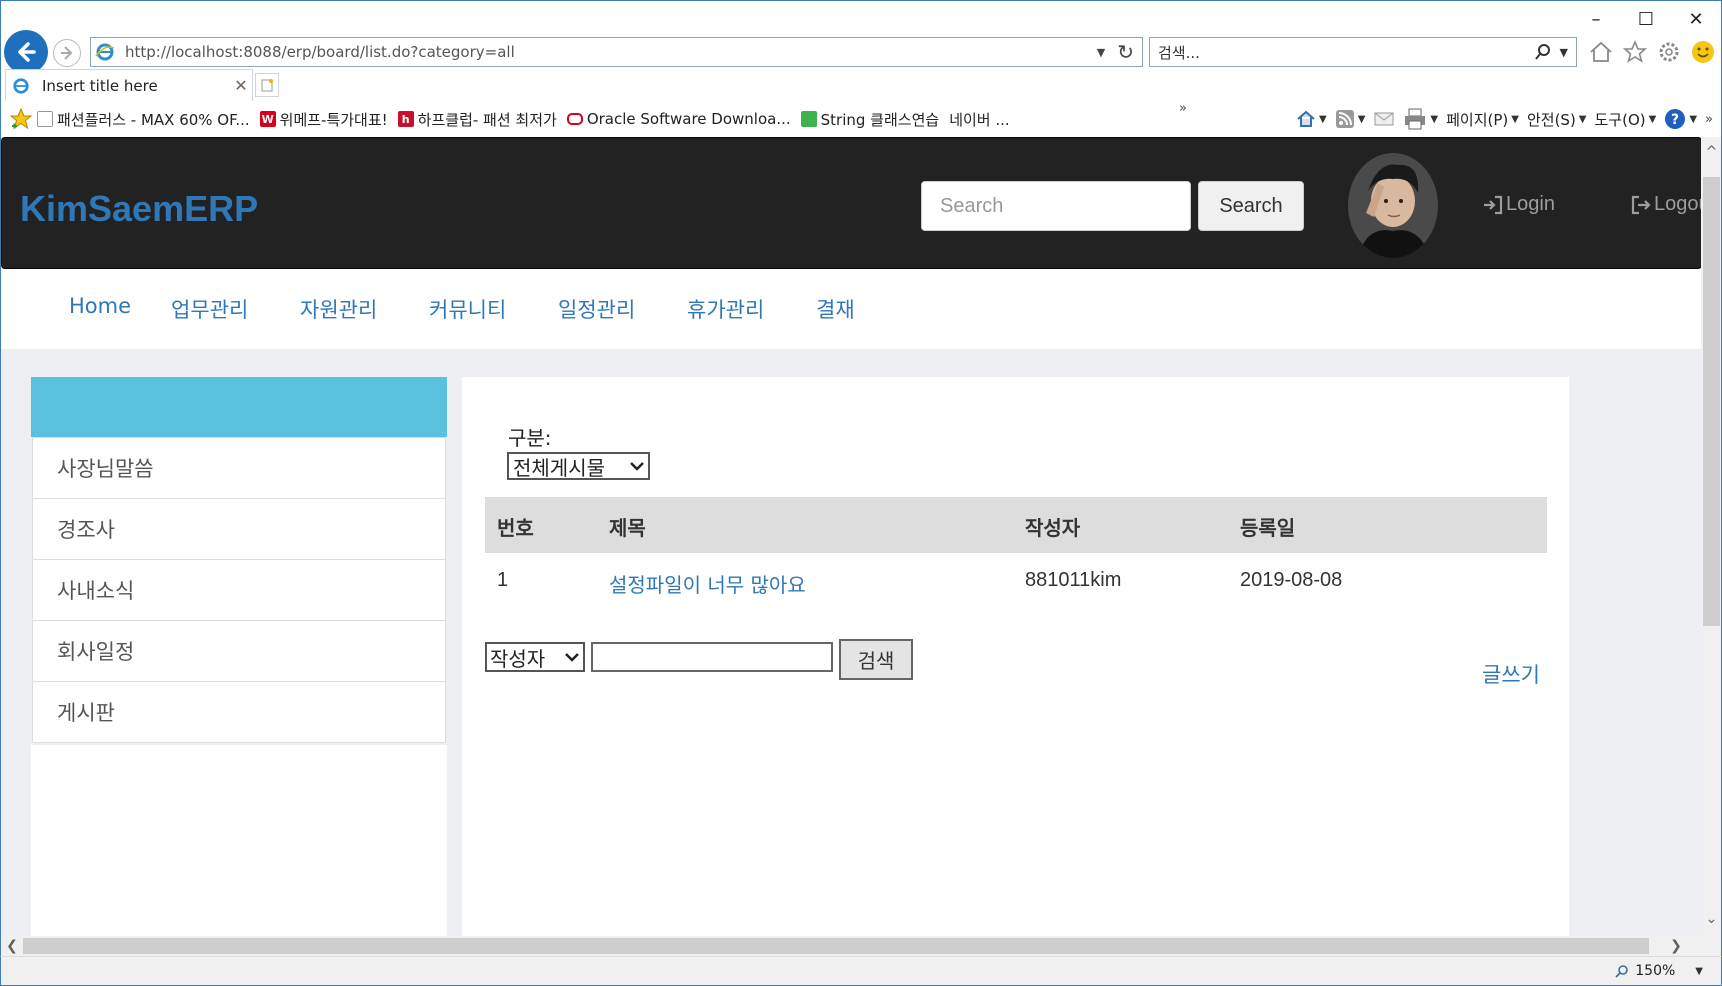 This screenshot has height=986, width=1722. What do you see at coordinates (1291, 580) in the screenshot?
I see `row-date: 2019-08-08` at bounding box center [1291, 580].